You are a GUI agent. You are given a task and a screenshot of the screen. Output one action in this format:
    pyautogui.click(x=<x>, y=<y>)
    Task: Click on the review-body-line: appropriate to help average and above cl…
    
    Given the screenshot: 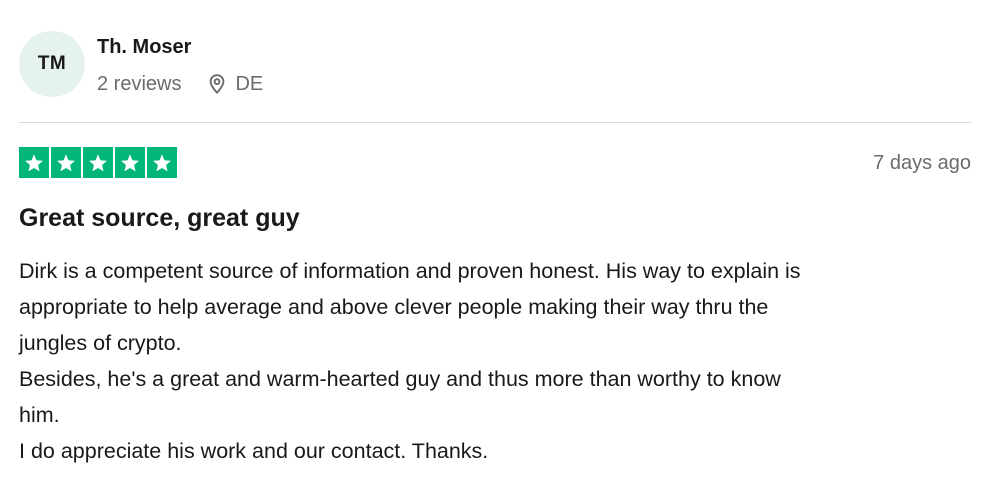 What is the action you would take?
    pyautogui.click(x=394, y=307)
    